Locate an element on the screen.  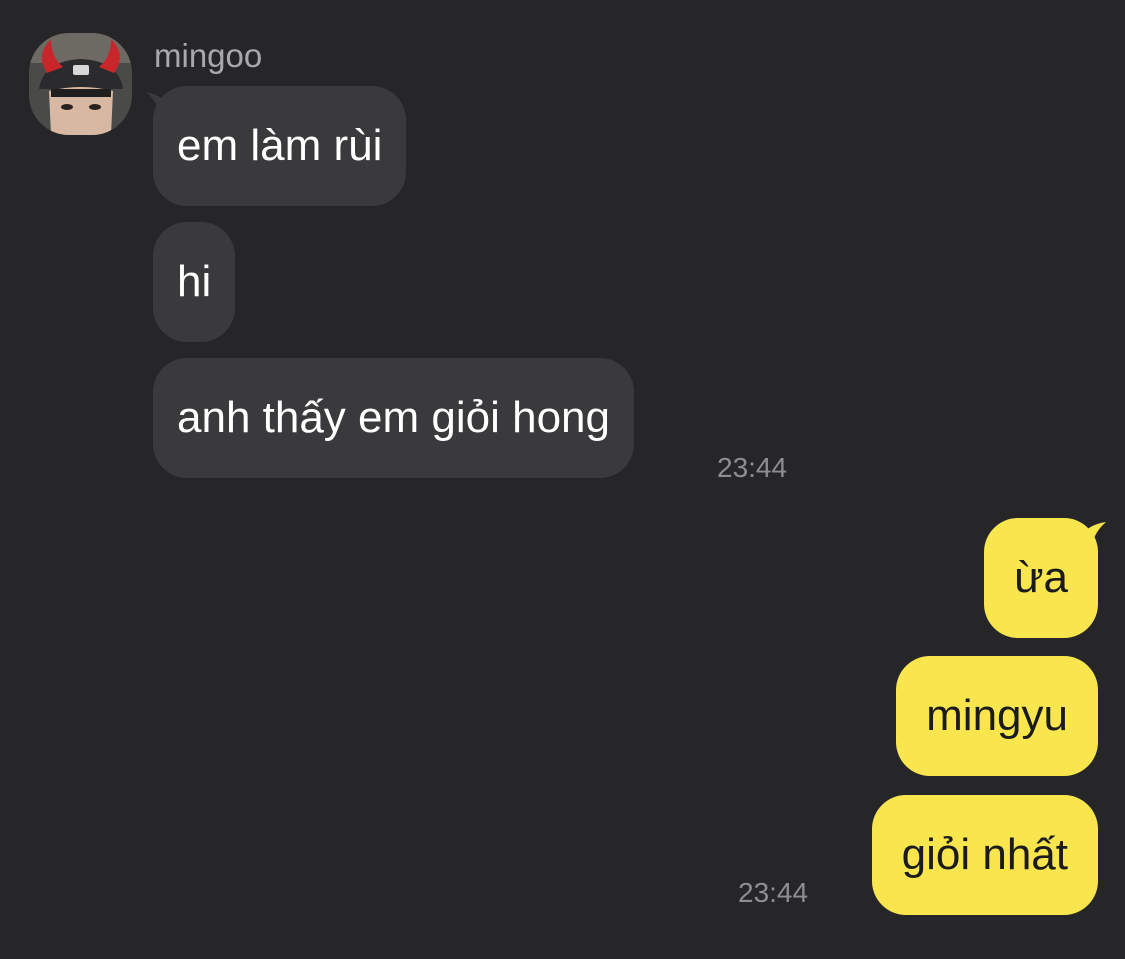
outgoing-message: ừa is located at coordinates (1041, 578).